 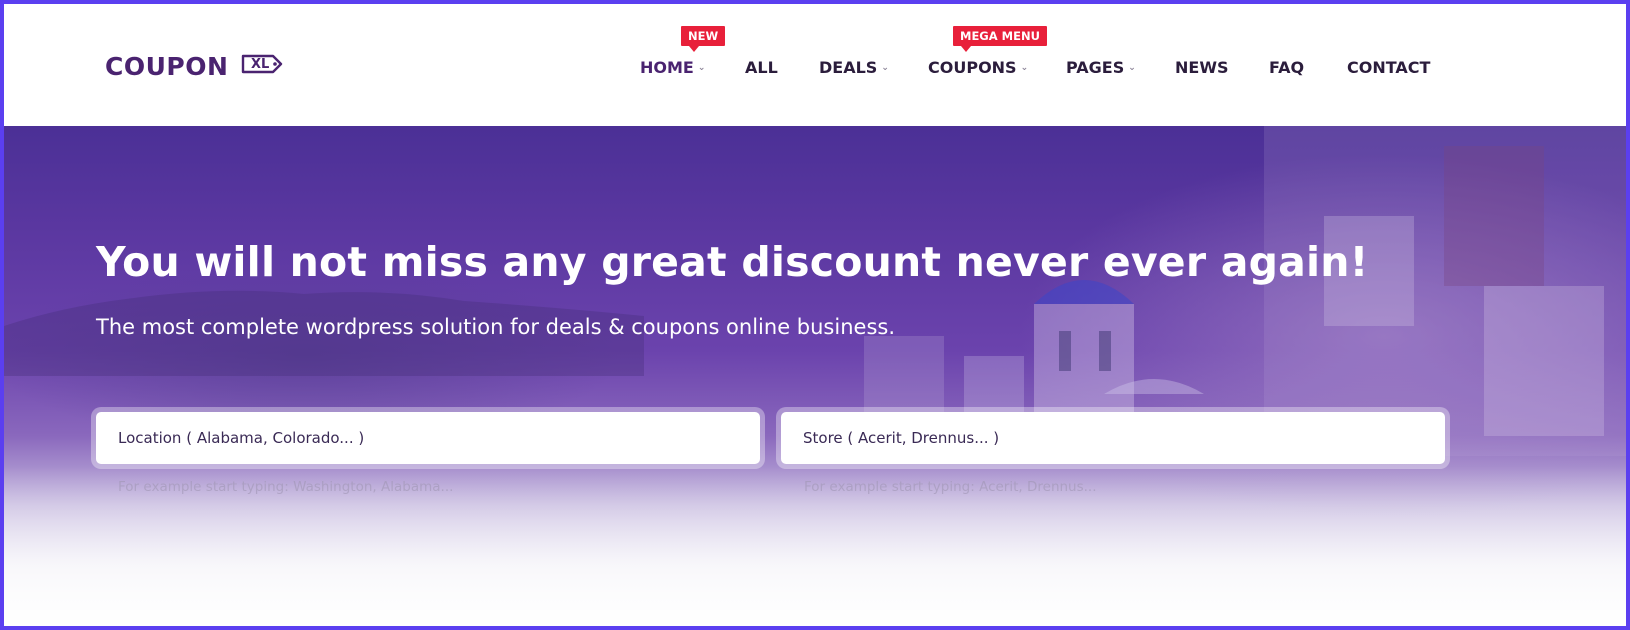 I want to click on nav-item-news: NEWS, so click(x=1202, y=67).